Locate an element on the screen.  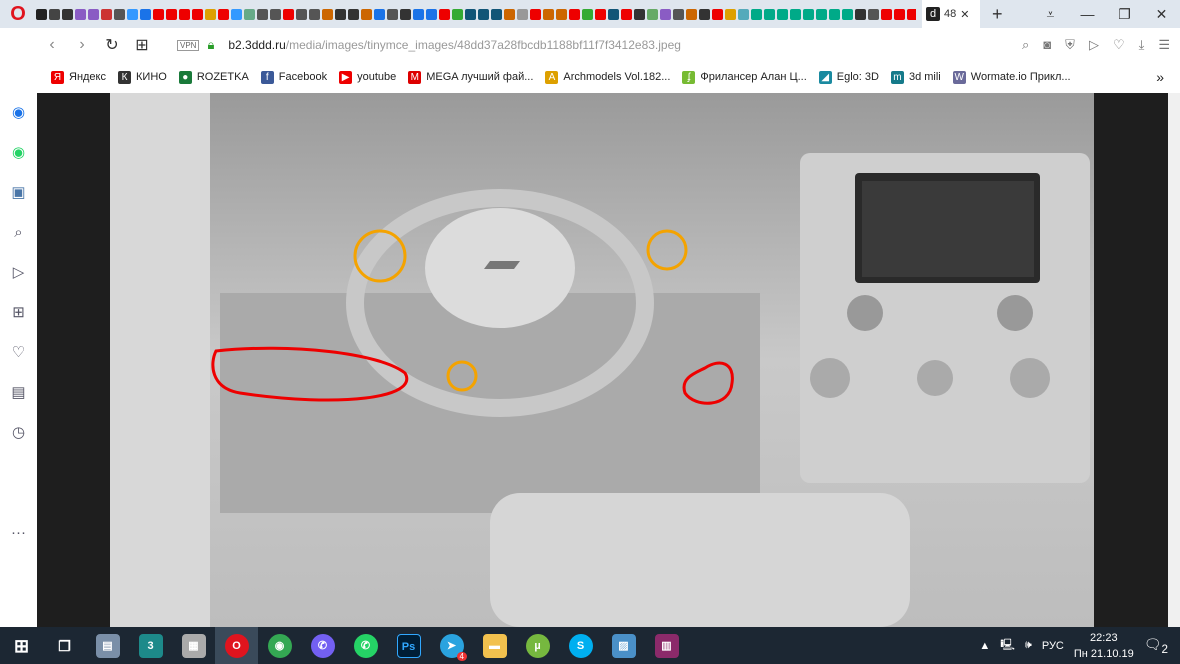
taskbar-skype: S is located at coordinates (580, 645).